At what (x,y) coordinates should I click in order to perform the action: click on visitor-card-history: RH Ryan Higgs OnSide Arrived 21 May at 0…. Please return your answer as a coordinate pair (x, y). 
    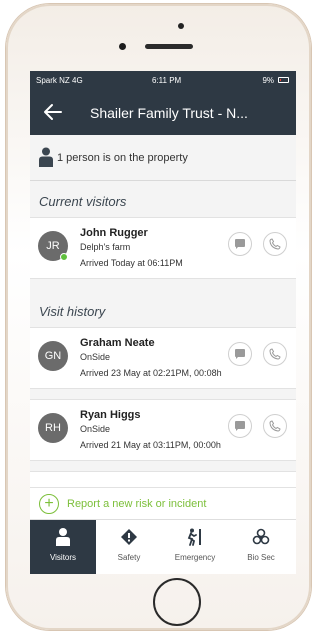
    Looking at the image, I should click on (163, 430).